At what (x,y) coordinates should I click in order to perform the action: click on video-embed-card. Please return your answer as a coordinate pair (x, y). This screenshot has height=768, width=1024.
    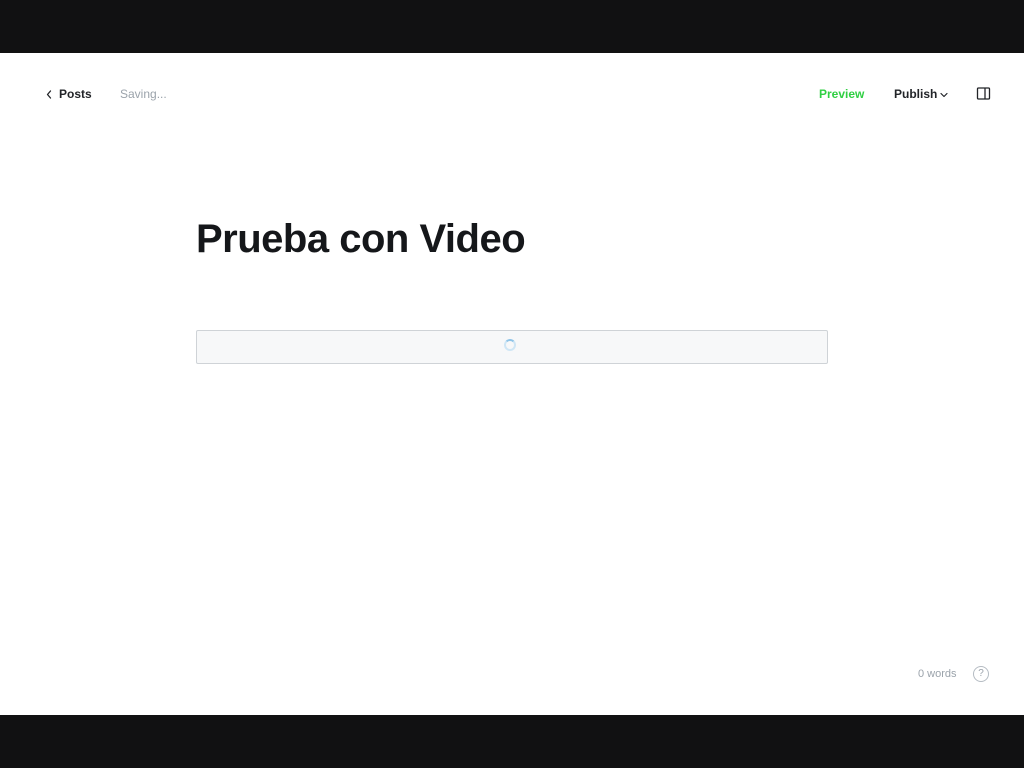
    Looking at the image, I should click on (512, 347).